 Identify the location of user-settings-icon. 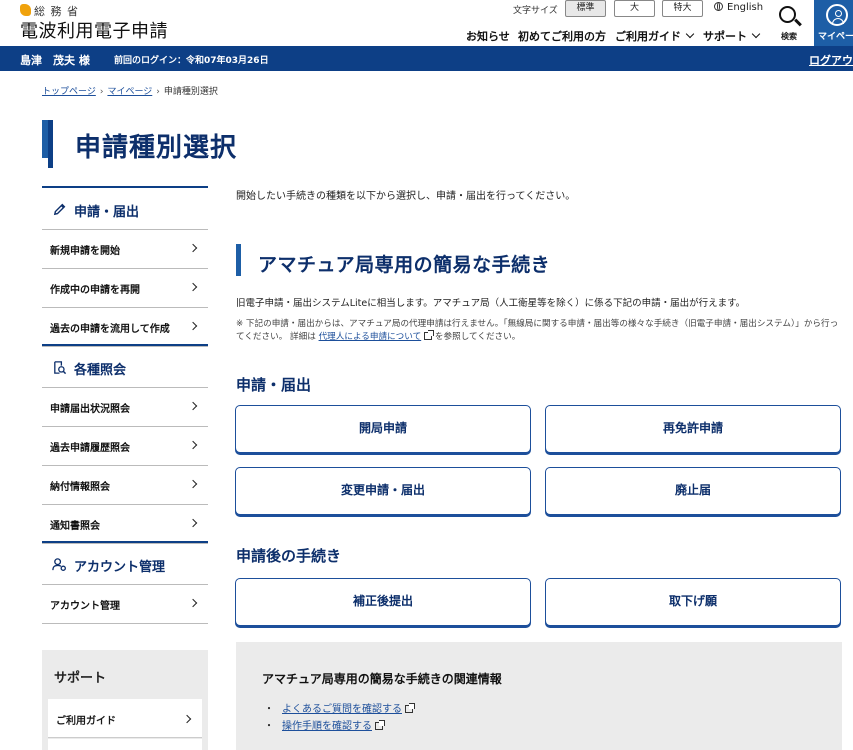
(59, 564).